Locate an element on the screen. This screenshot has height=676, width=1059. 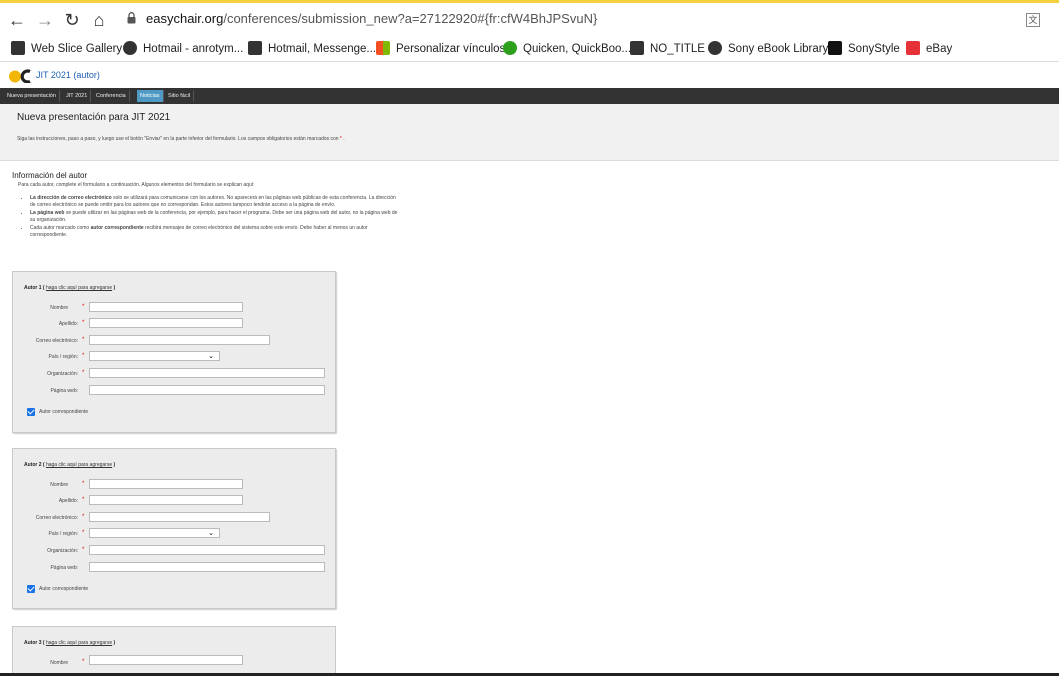
author-2-add-link: haga clic aquí para agregarse is located at coordinates (79, 465).